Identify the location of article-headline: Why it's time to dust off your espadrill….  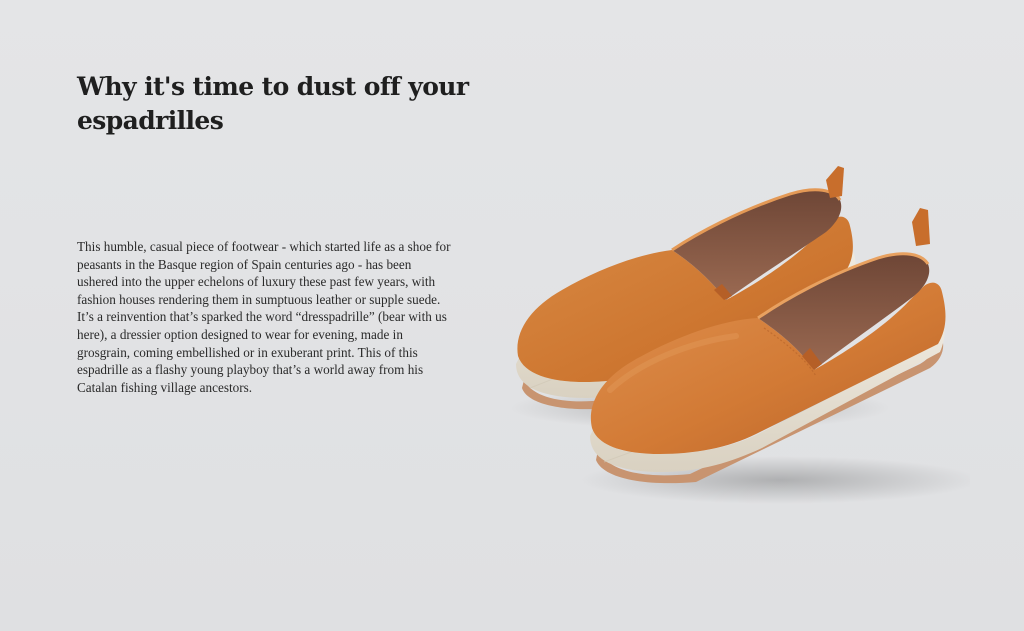
(273, 103).